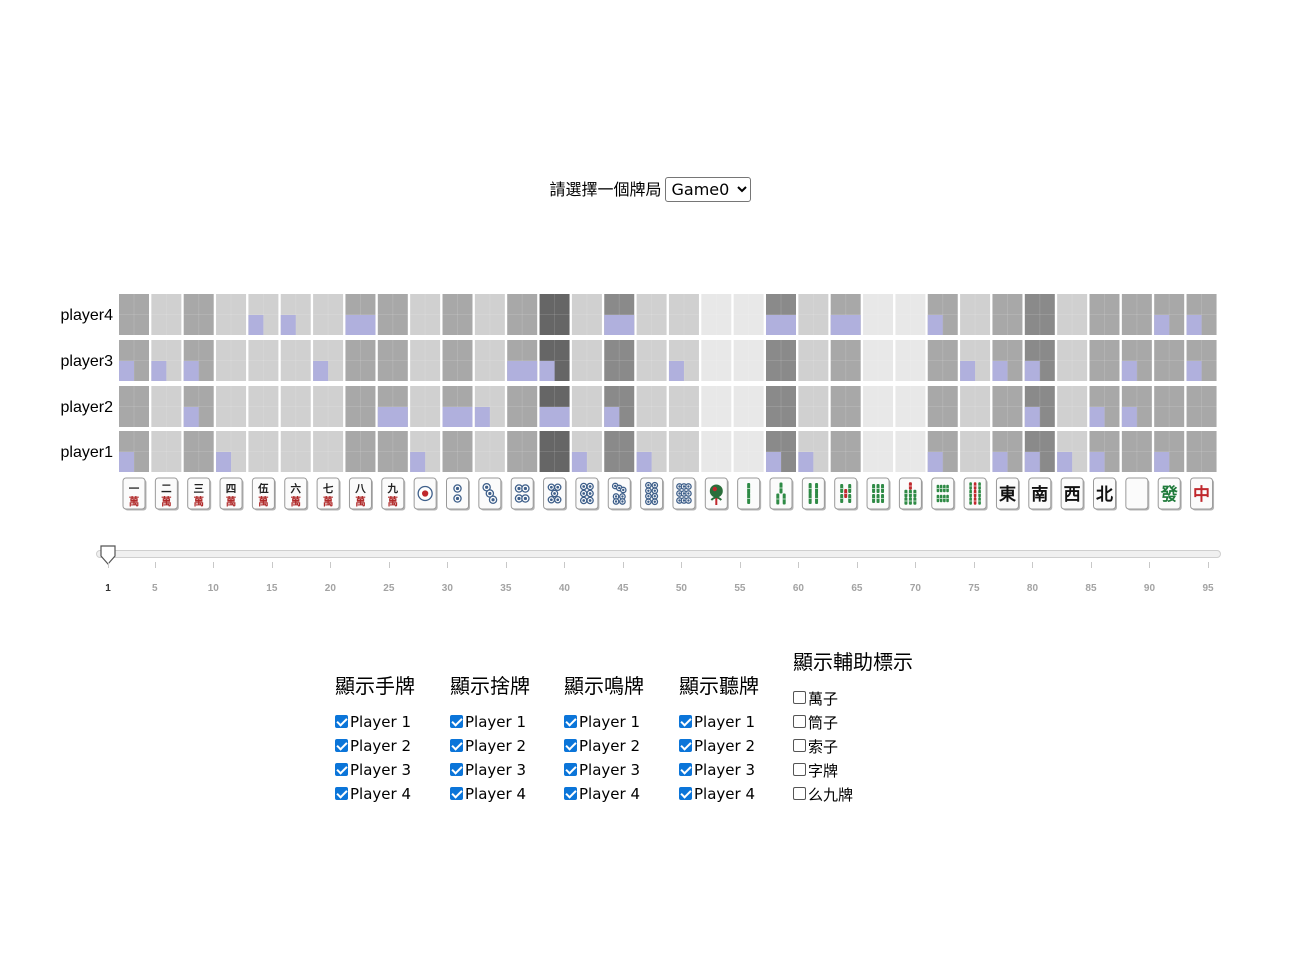 The image size is (1300, 975). I want to click on show-meld-option: Player 1, so click(604, 722).